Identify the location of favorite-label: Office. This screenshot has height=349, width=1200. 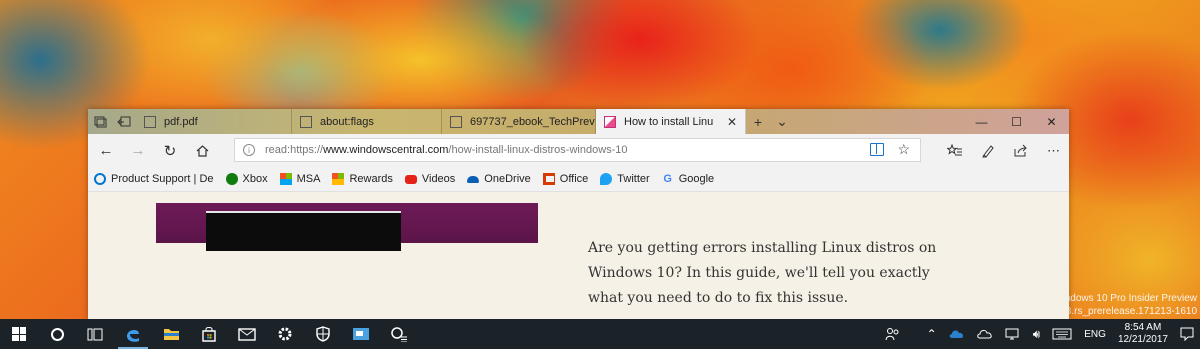
(574, 179).